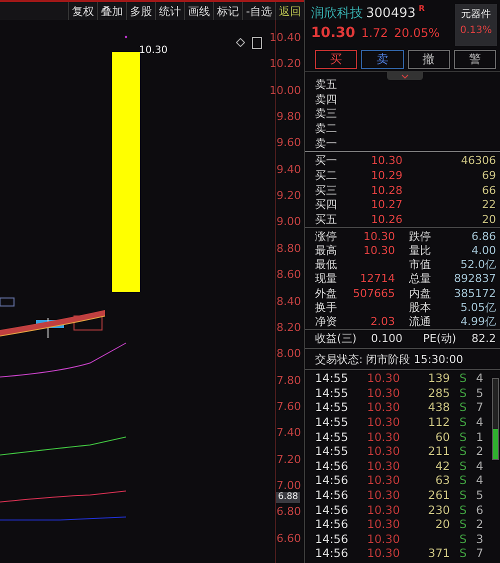 This screenshot has width=500, height=563. I want to click on stat-label: 市值, so click(420, 265).